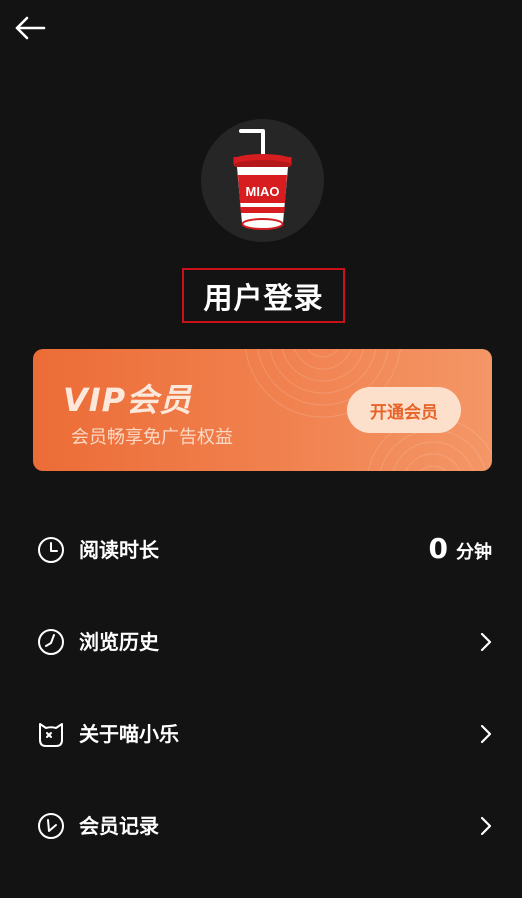 Image resolution: width=522 pixels, height=898 pixels. What do you see at coordinates (128, 400) in the screenshot?
I see `vip-title: VIP会员` at bounding box center [128, 400].